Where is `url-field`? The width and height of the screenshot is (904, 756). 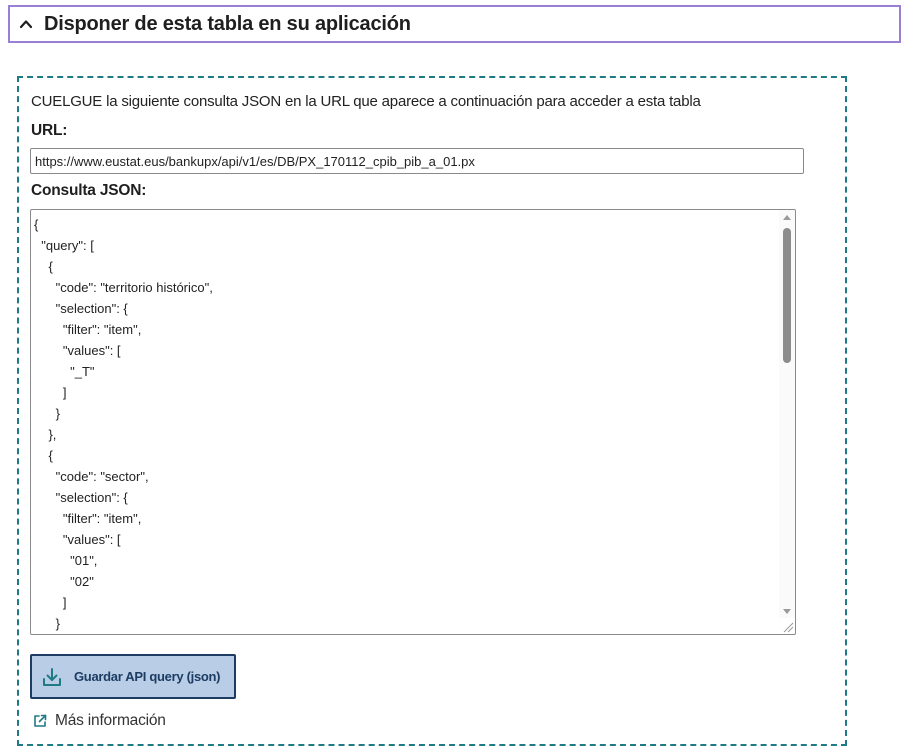 url-field is located at coordinates (417, 161).